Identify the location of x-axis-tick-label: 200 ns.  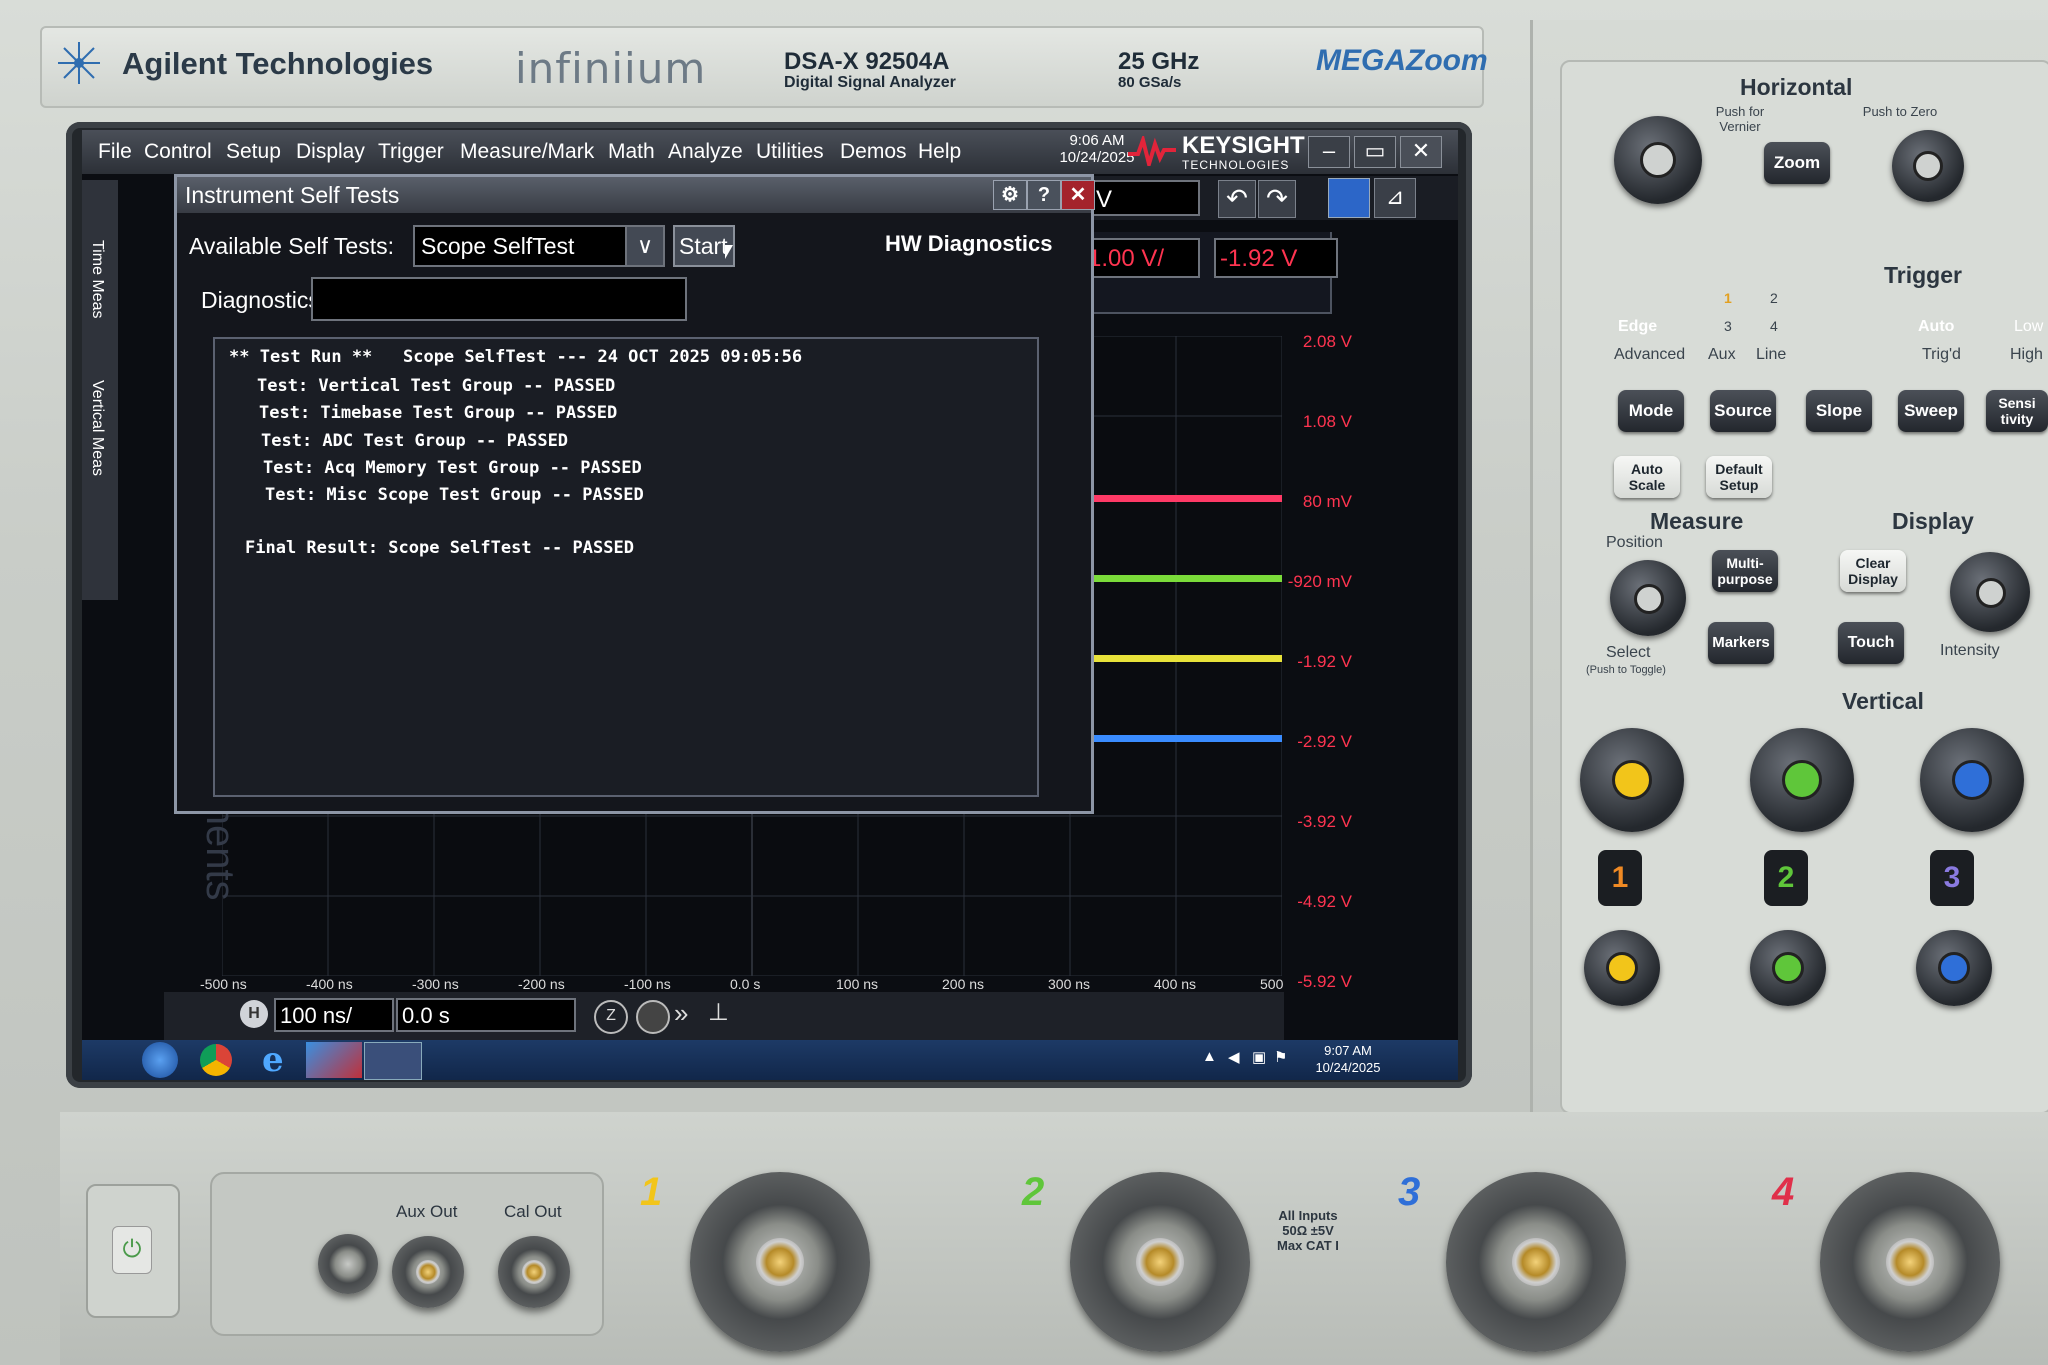
(963, 984).